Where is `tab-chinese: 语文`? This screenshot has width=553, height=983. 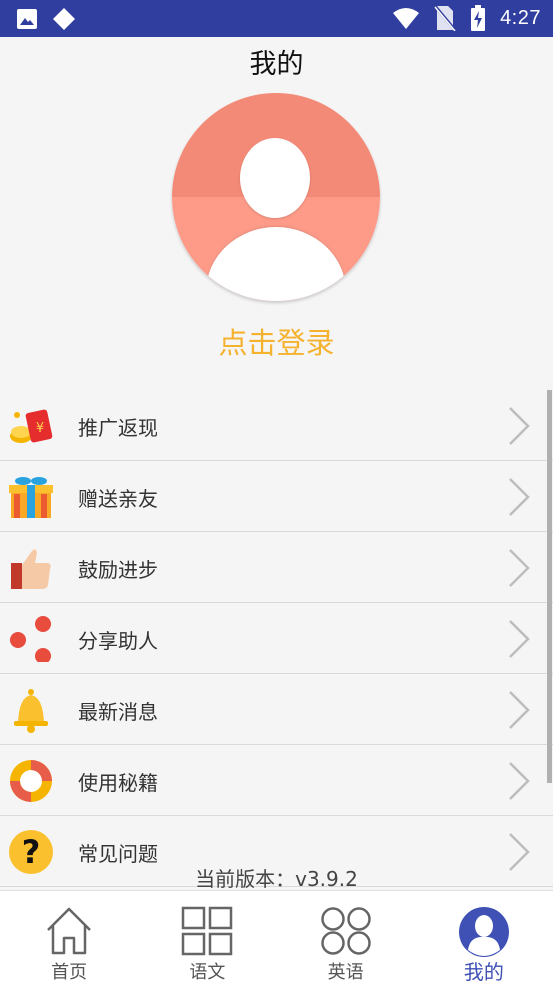 tab-chinese: 语文 is located at coordinates (207, 937).